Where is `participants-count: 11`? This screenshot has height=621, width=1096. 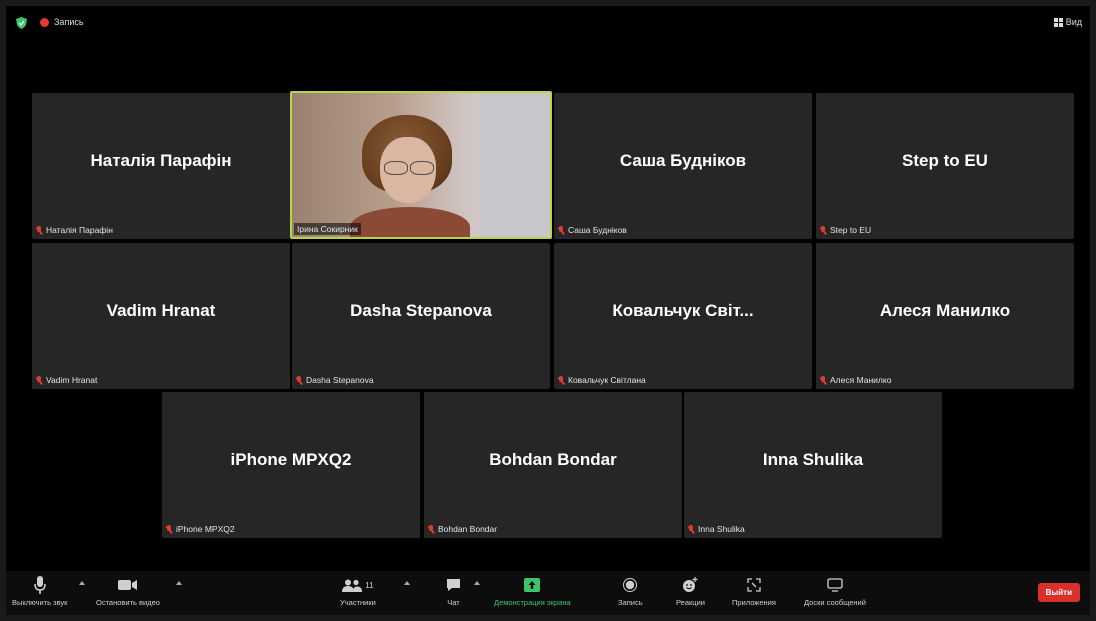
participants-count: 11 is located at coordinates (369, 585).